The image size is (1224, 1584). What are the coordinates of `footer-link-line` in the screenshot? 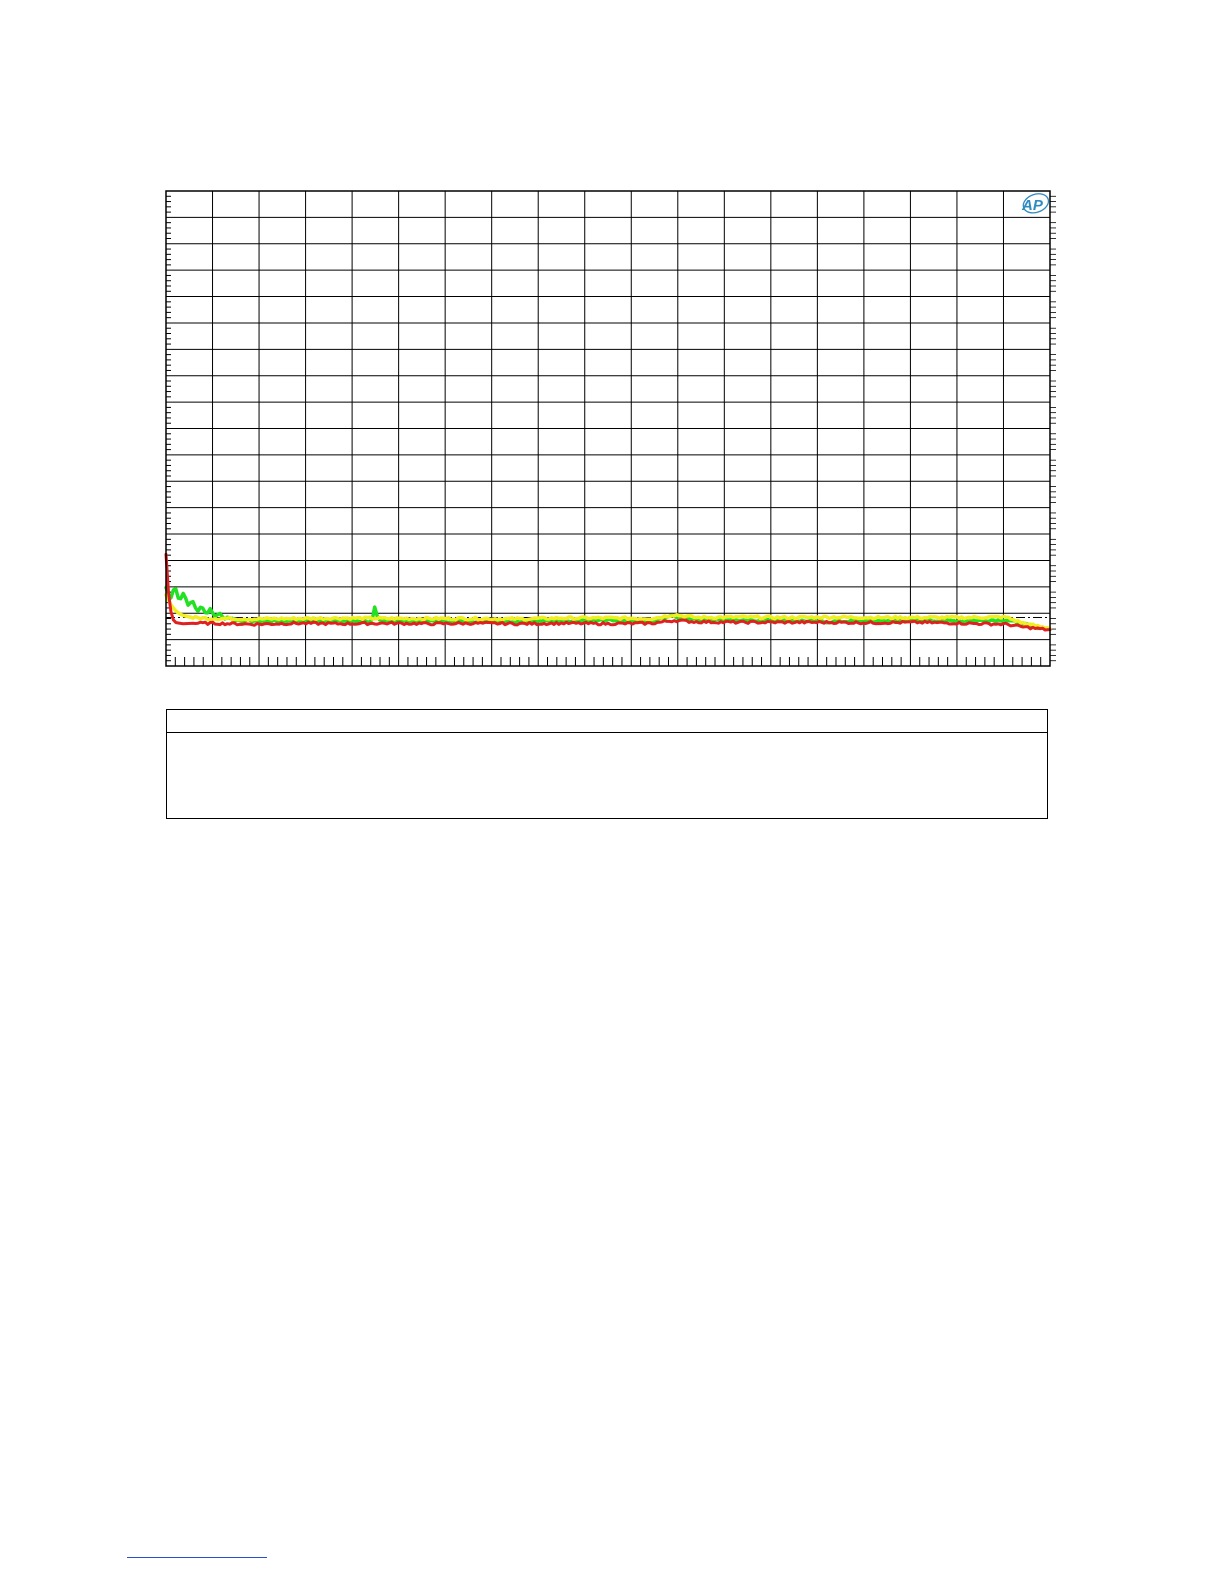 It's located at (197, 1557).